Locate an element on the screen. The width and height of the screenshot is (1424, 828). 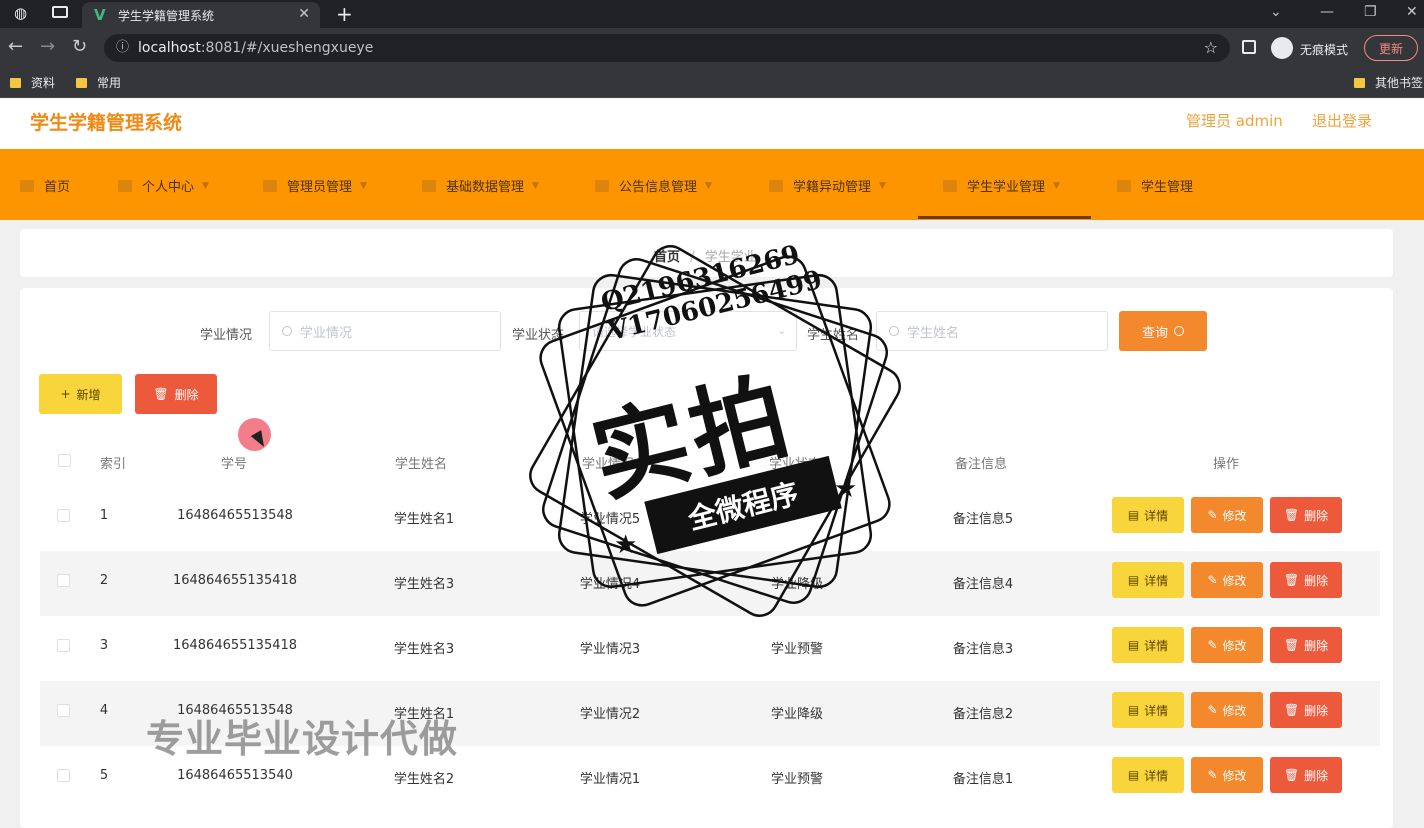
column-header-no: 学号 is located at coordinates (234, 464).